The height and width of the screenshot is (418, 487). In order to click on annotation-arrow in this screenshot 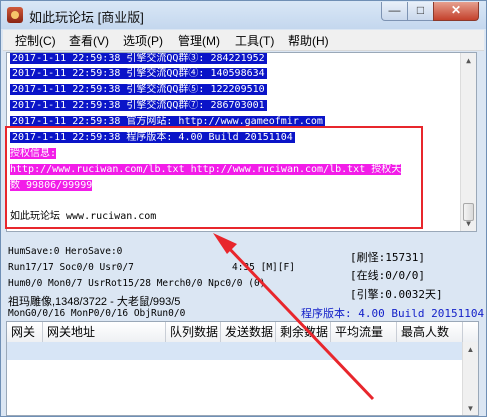, I will do `click(294, 317)`.